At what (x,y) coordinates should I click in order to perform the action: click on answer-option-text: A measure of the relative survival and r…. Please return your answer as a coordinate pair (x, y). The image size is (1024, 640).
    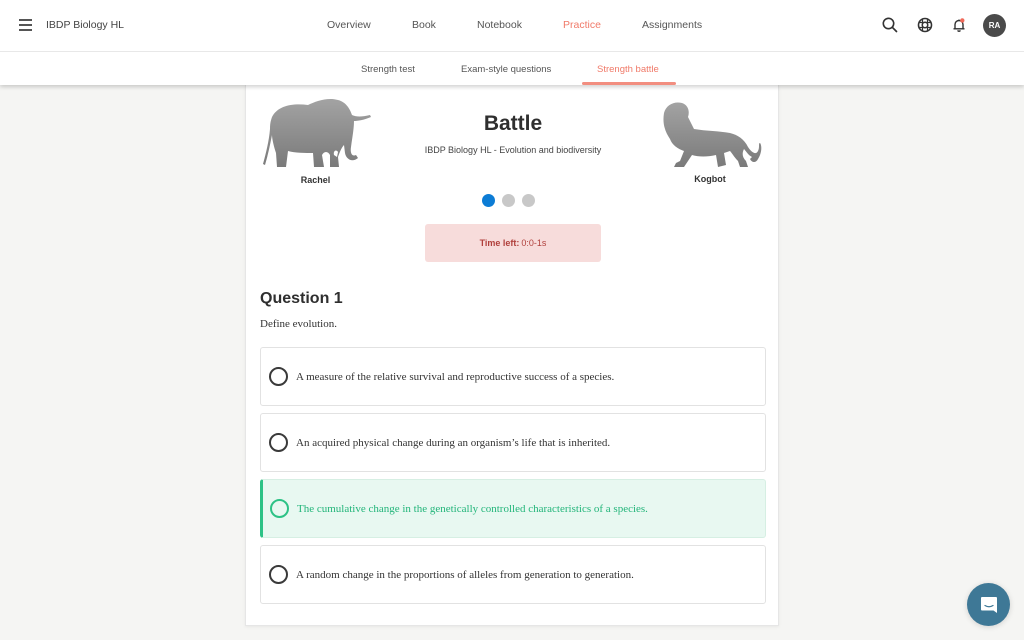
    Looking at the image, I should click on (455, 376).